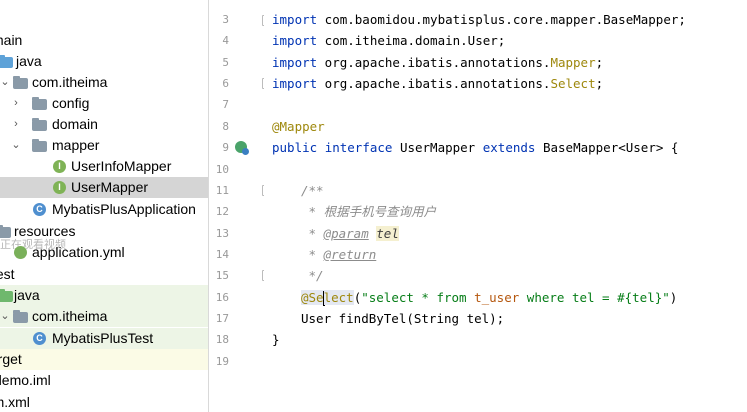  I want to click on tree-item-test: test, so click(104, 274).